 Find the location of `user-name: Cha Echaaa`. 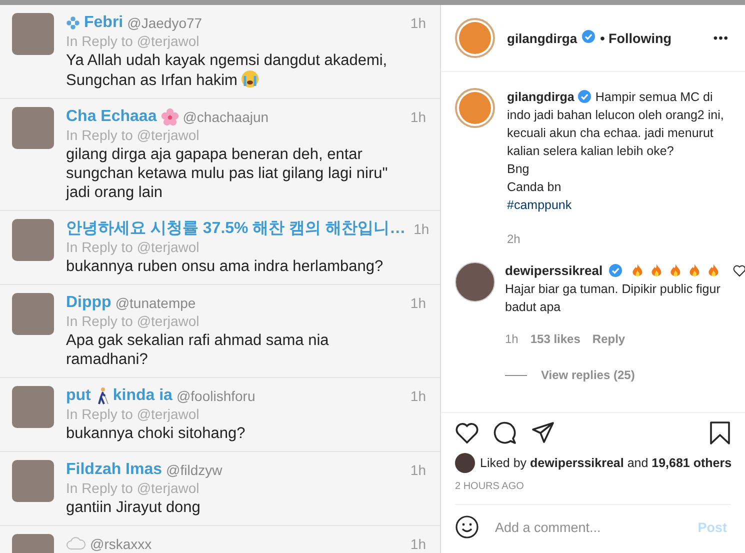

user-name: Cha Echaaa is located at coordinates (111, 117).